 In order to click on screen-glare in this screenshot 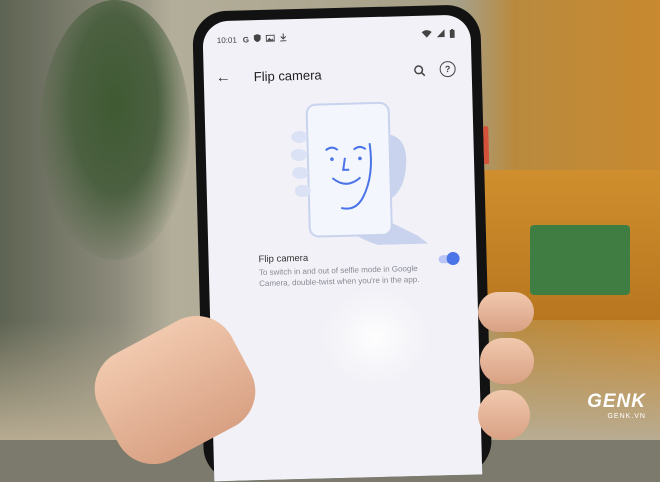, I will do `click(375, 337)`.